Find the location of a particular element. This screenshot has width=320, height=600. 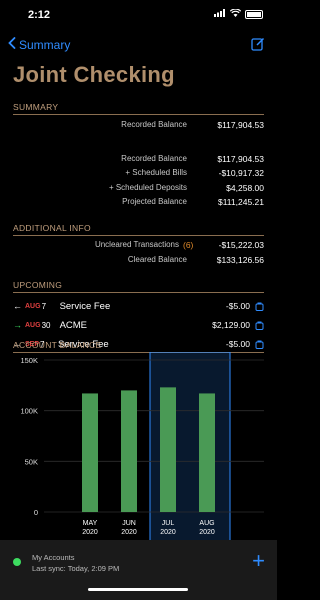

upcoming-name: ACME is located at coordinates (73, 325).